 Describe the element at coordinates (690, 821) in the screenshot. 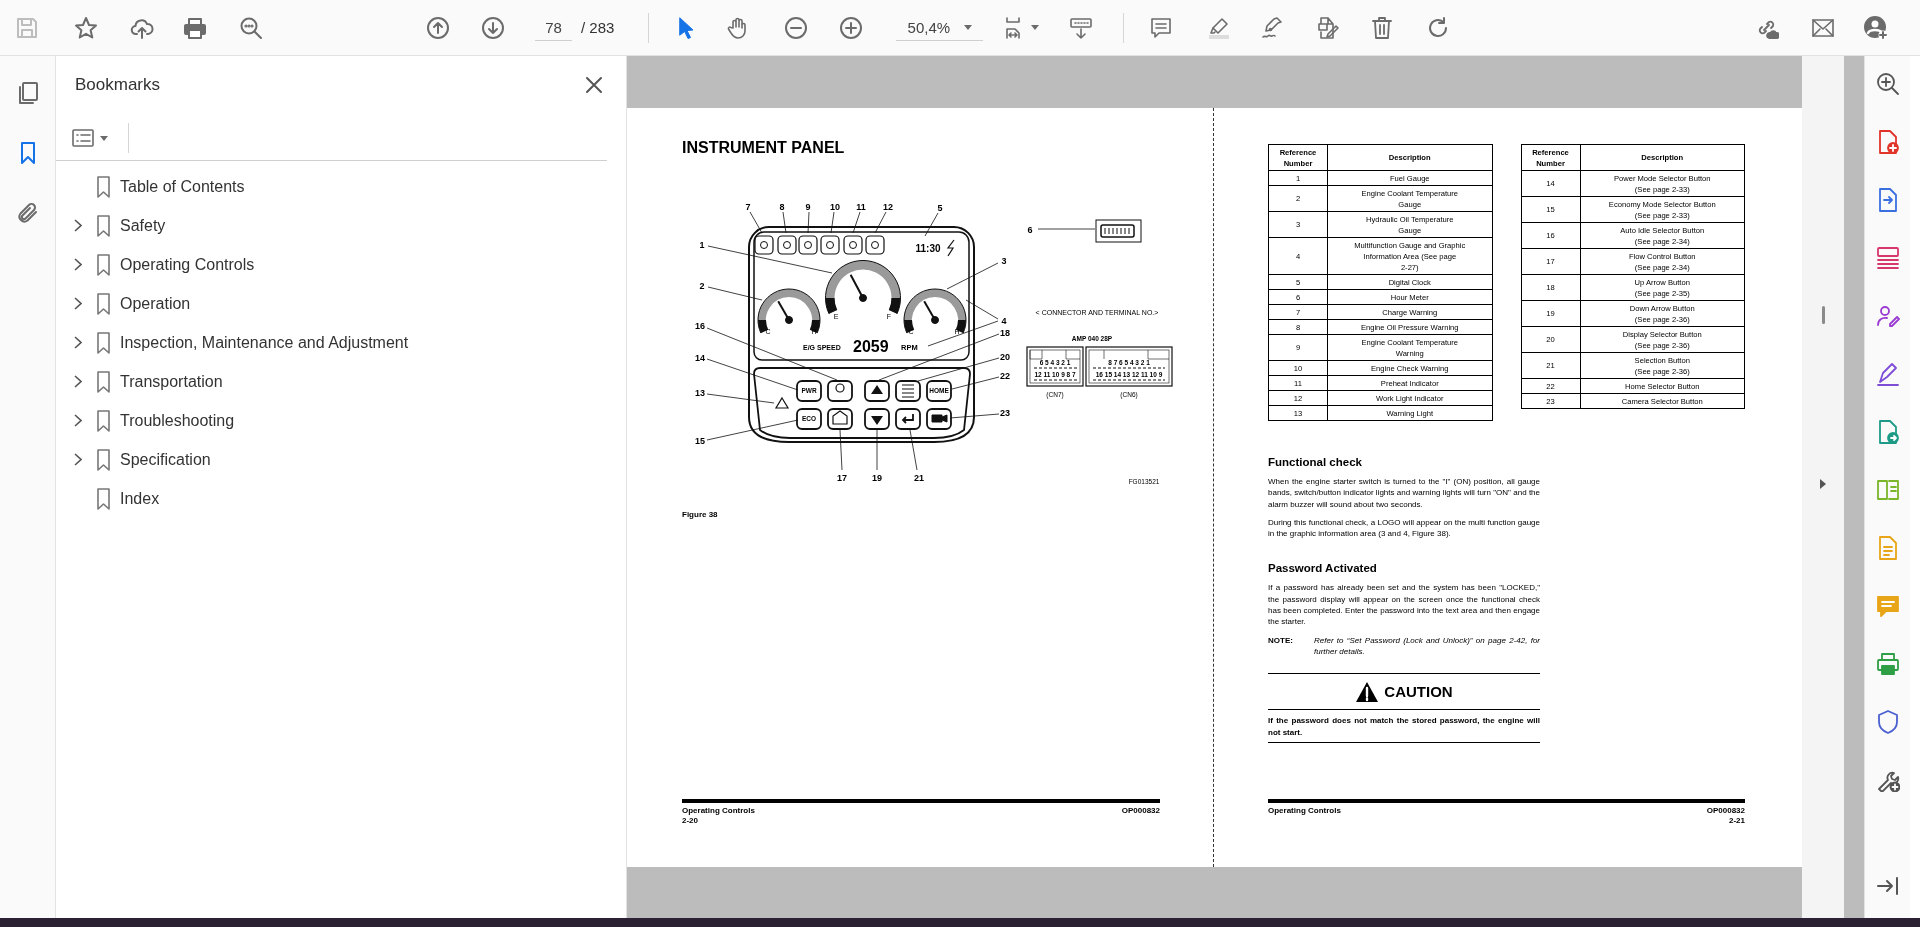

I see `page-number: 2-20` at that location.